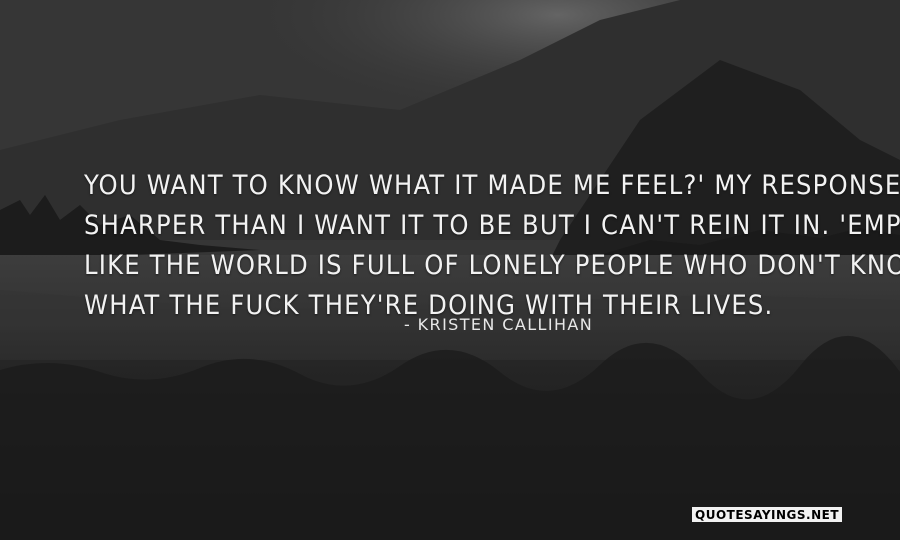 The height and width of the screenshot is (540, 900). What do you see at coordinates (499, 324) in the screenshot?
I see `quote-author: - Kristen Callihan` at bounding box center [499, 324].